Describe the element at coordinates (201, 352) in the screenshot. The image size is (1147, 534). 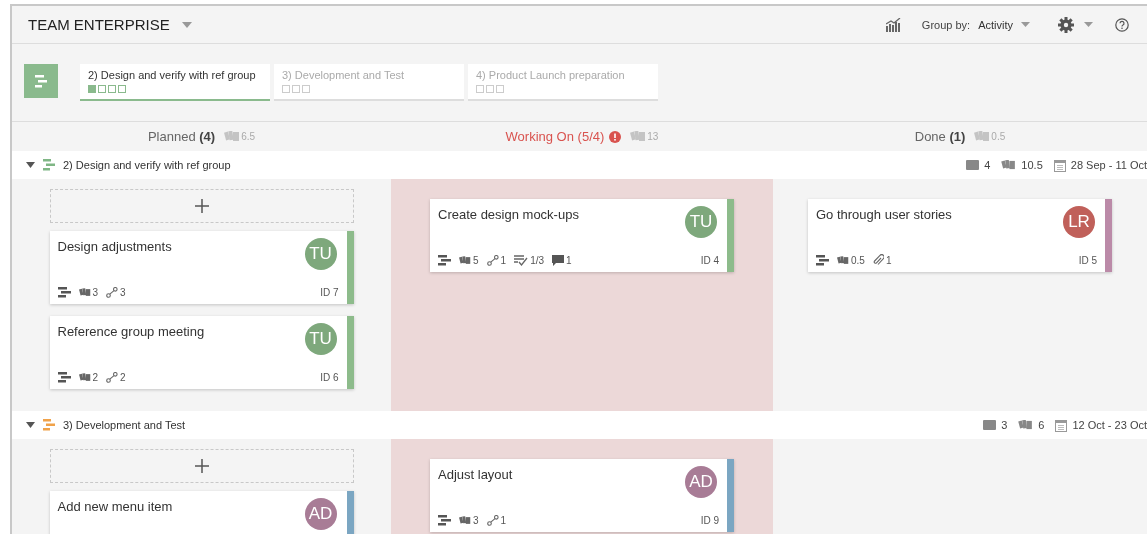
I see `task-card: Reference group meeting TU 2 2 ID 6` at that location.